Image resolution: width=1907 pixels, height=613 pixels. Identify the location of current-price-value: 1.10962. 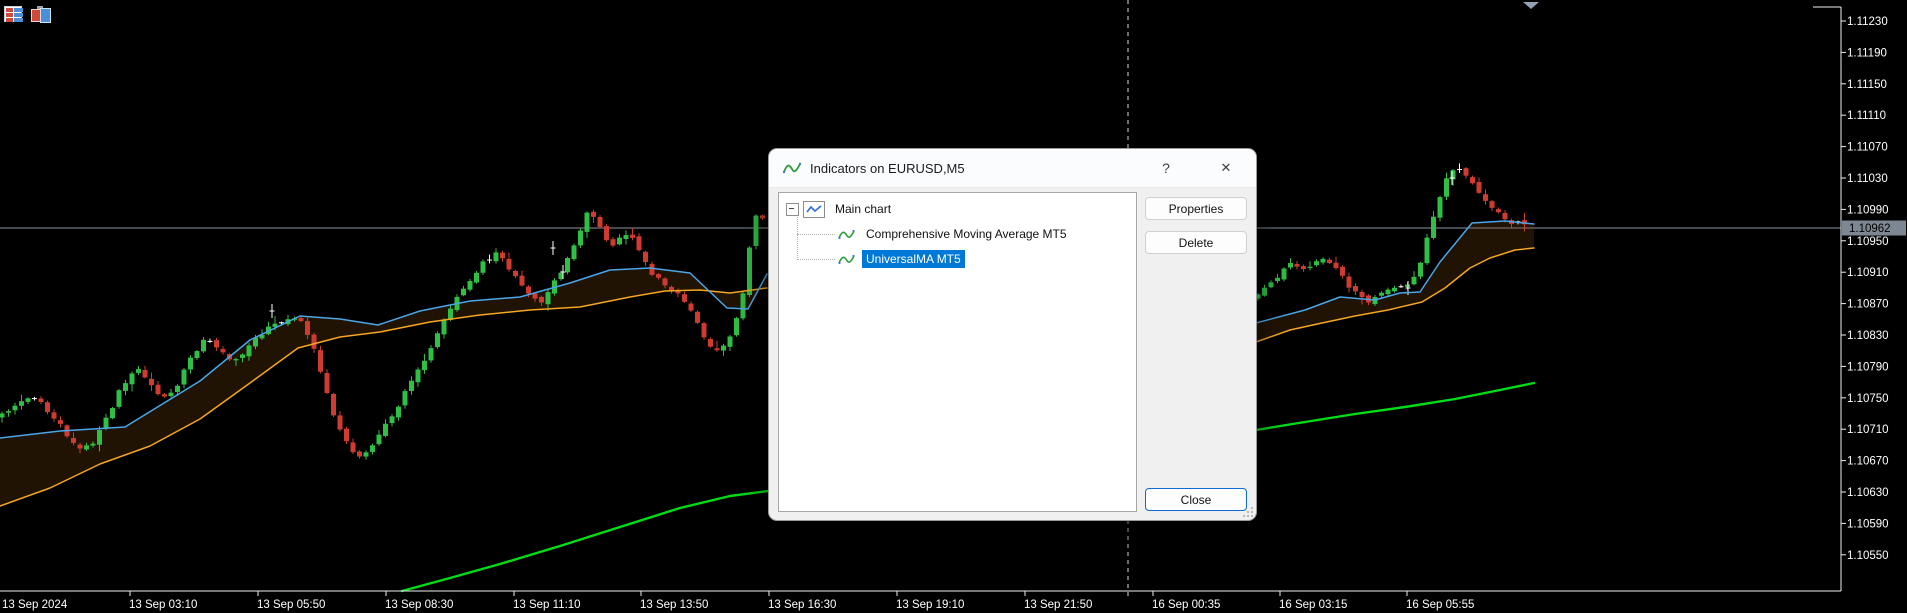
(1870, 229).